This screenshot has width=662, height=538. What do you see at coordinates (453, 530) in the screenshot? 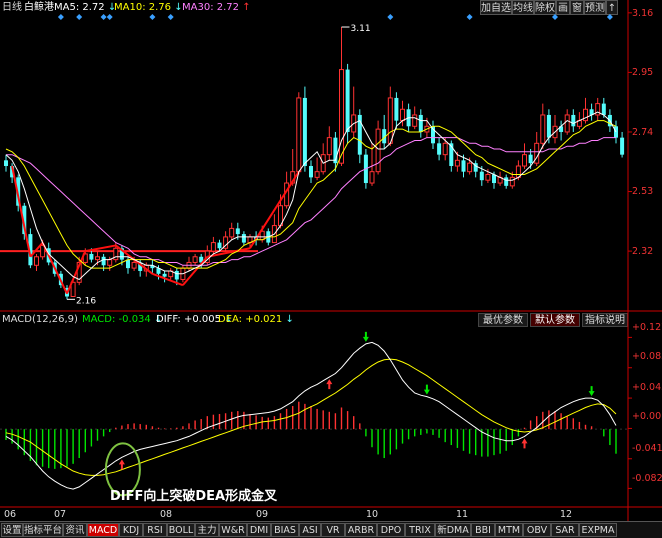
I see `tab--dma: 新DMA` at bounding box center [453, 530].